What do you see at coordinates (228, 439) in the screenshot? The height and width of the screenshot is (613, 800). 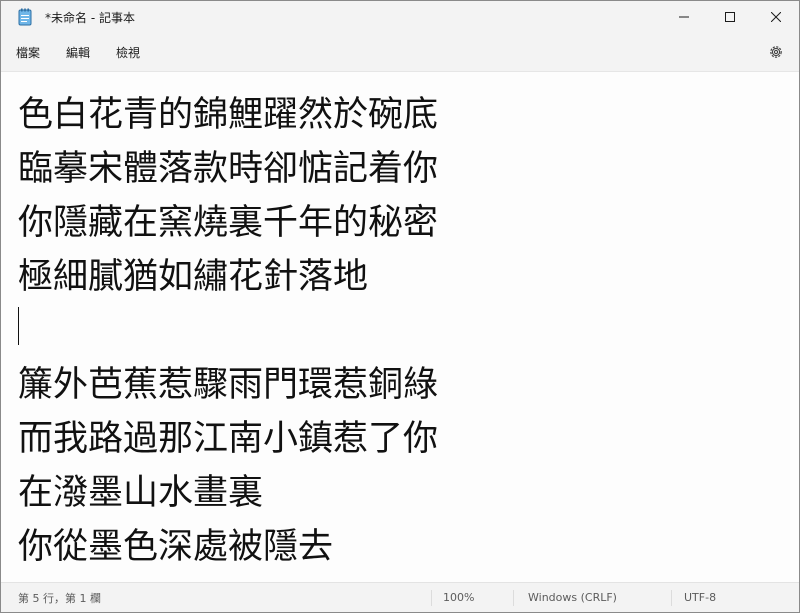 I see `text-line: 而我路過那江南小鎮惹了你` at bounding box center [228, 439].